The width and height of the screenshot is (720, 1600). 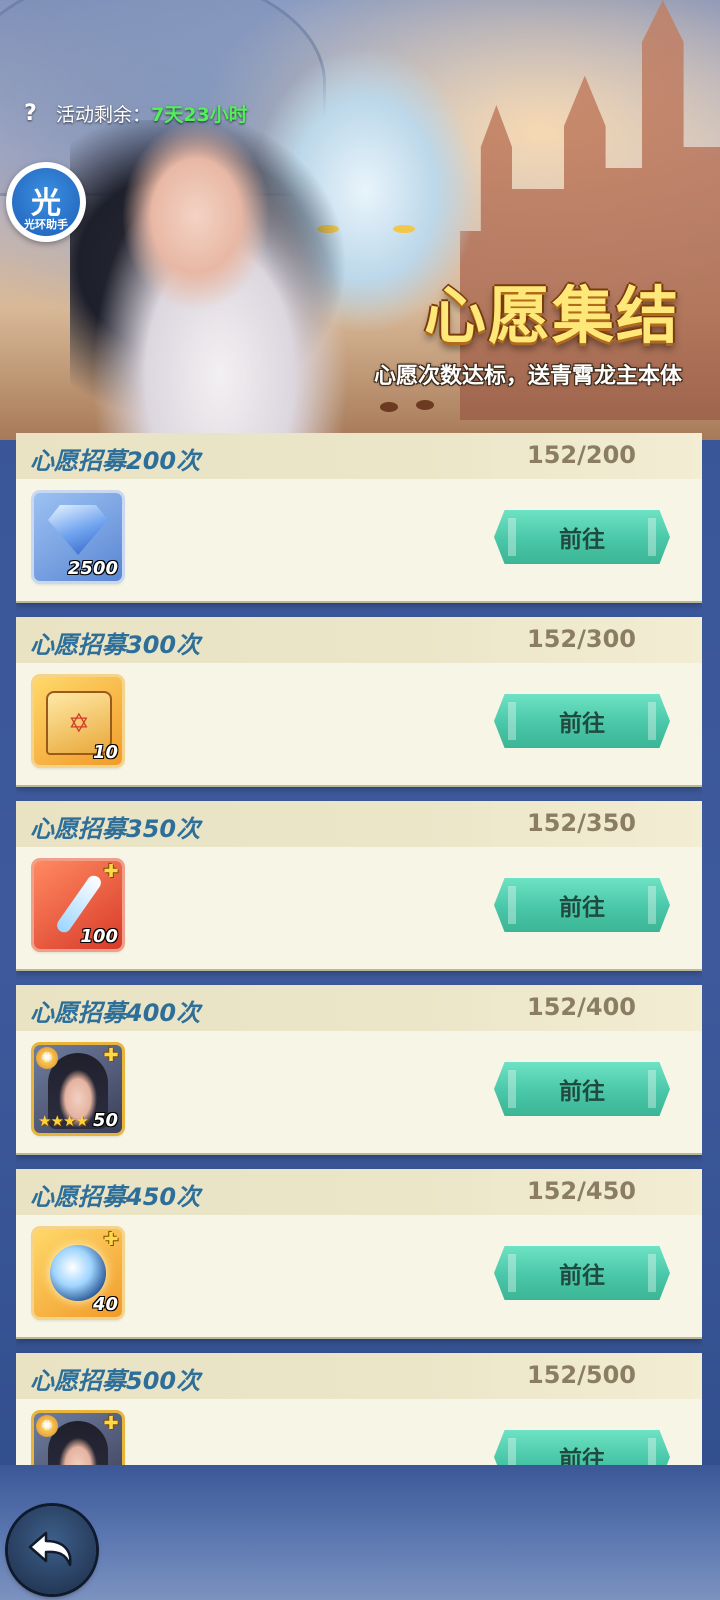 I want to click on task-card: 心愿招募400次 152/400 ✺ ✚ ★★★★ 50 前往, so click(x=359, y=1069).